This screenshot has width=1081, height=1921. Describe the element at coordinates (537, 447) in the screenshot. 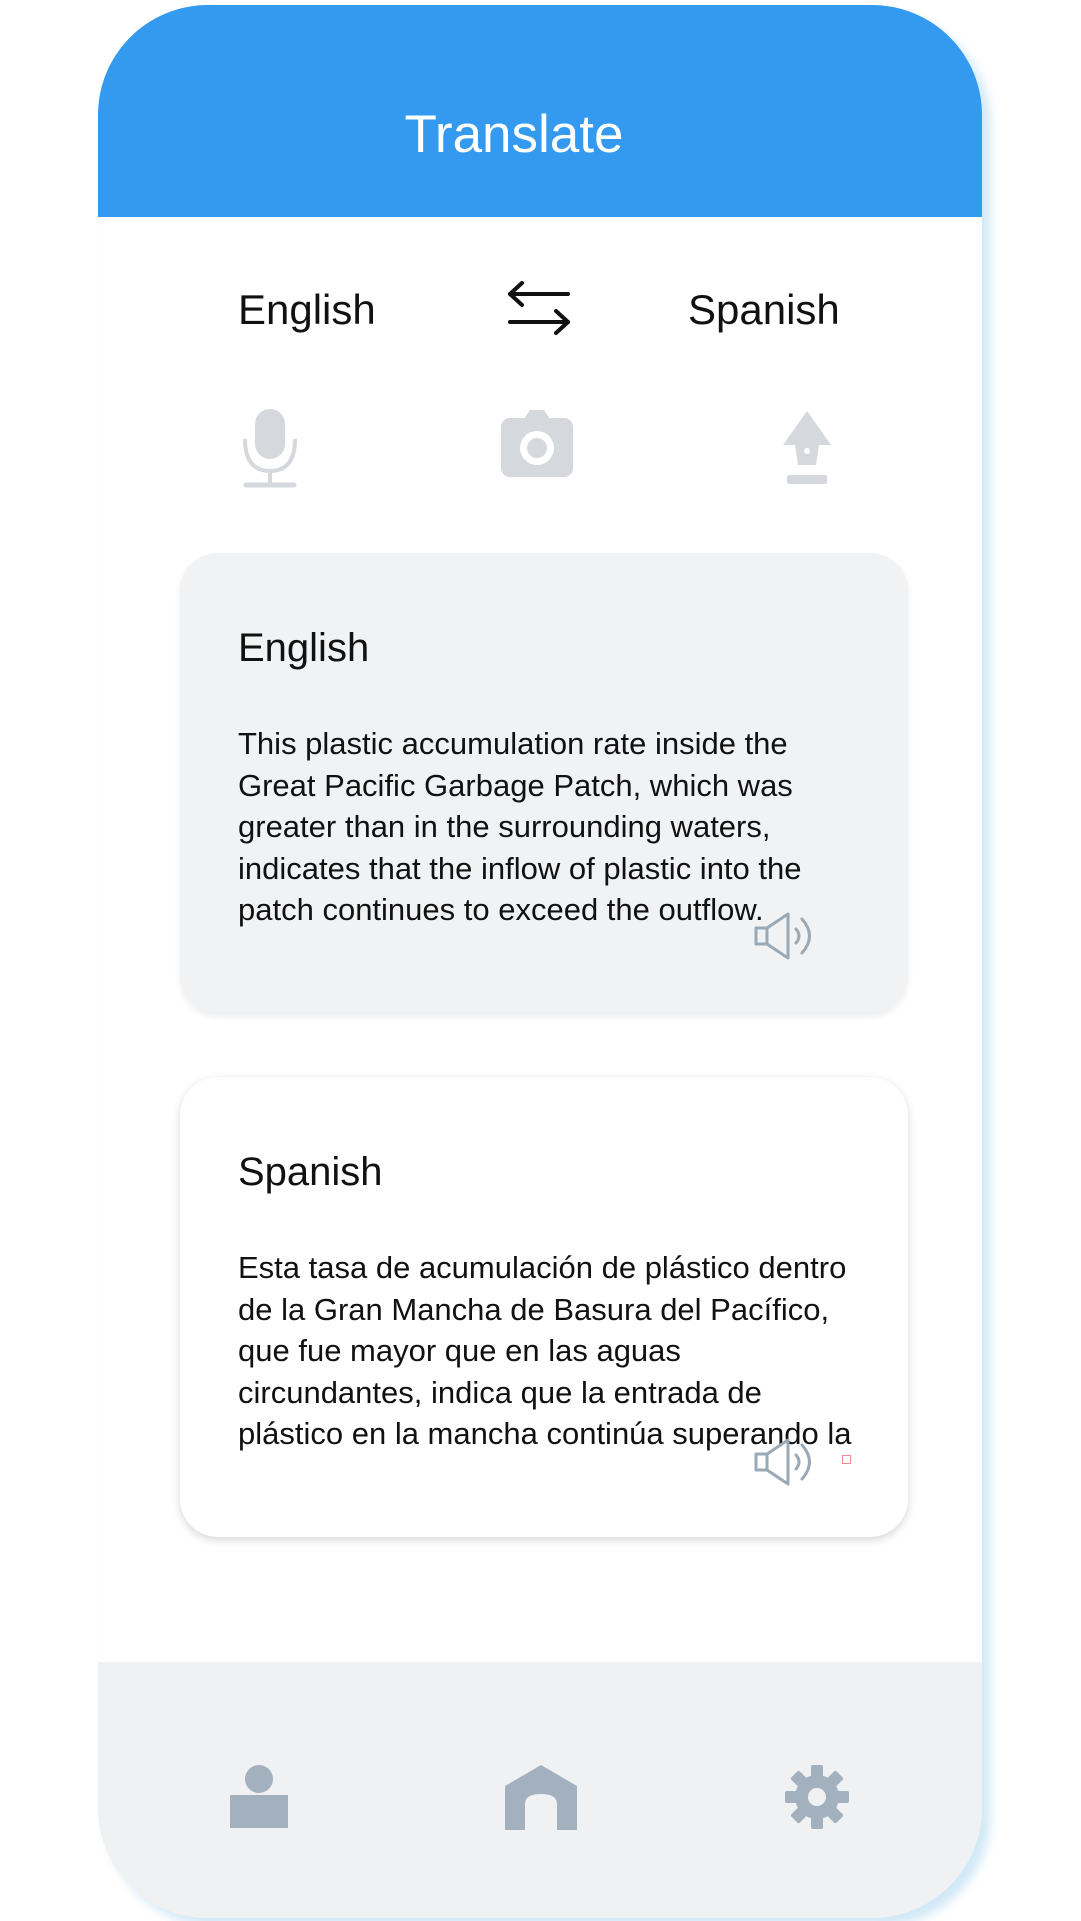

I see `camera-icon` at that location.